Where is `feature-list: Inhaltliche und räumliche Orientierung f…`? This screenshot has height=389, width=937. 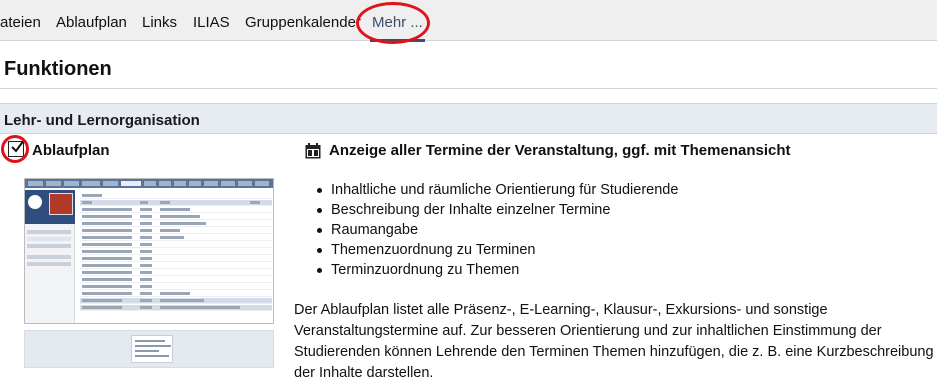 feature-list: Inhaltliche und räumliche Orientierung f… is located at coordinates (497, 230).